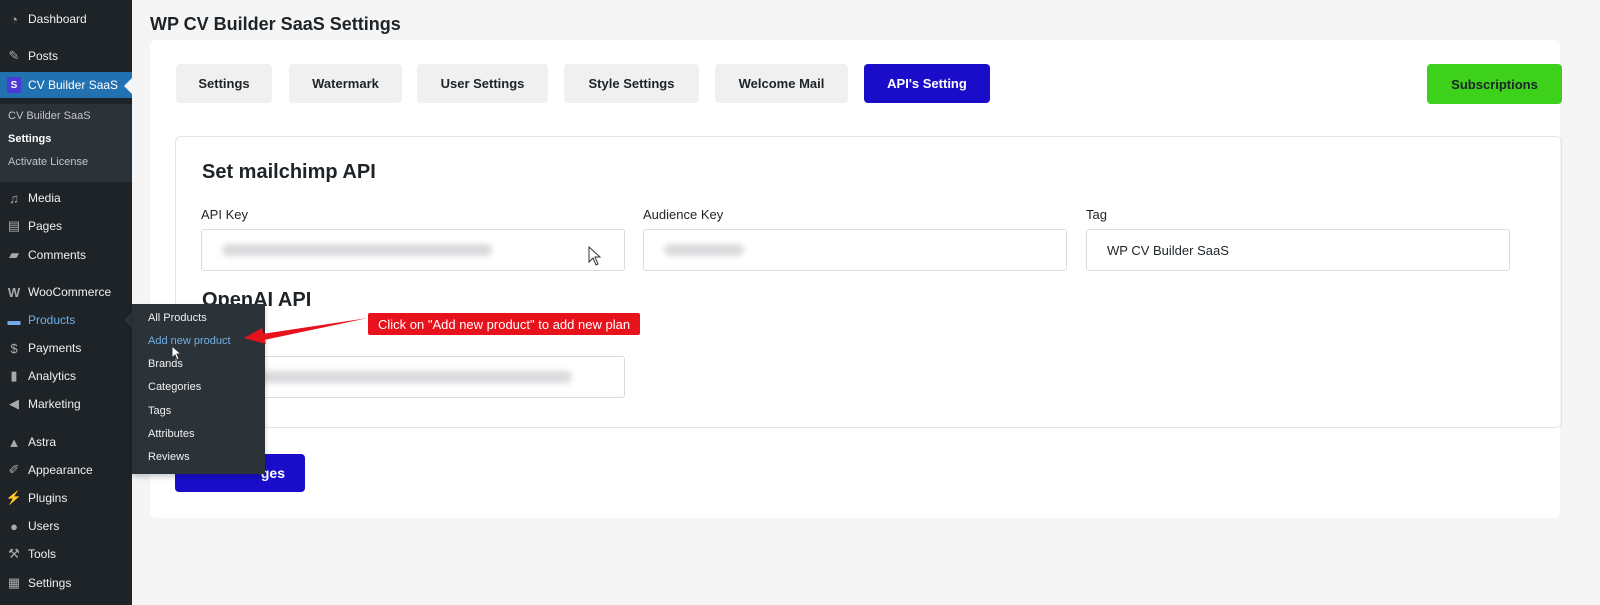 The image size is (1600, 605). What do you see at coordinates (60, 470) in the screenshot?
I see `sidebar-item-label: Appearance` at bounding box center [60, 470].